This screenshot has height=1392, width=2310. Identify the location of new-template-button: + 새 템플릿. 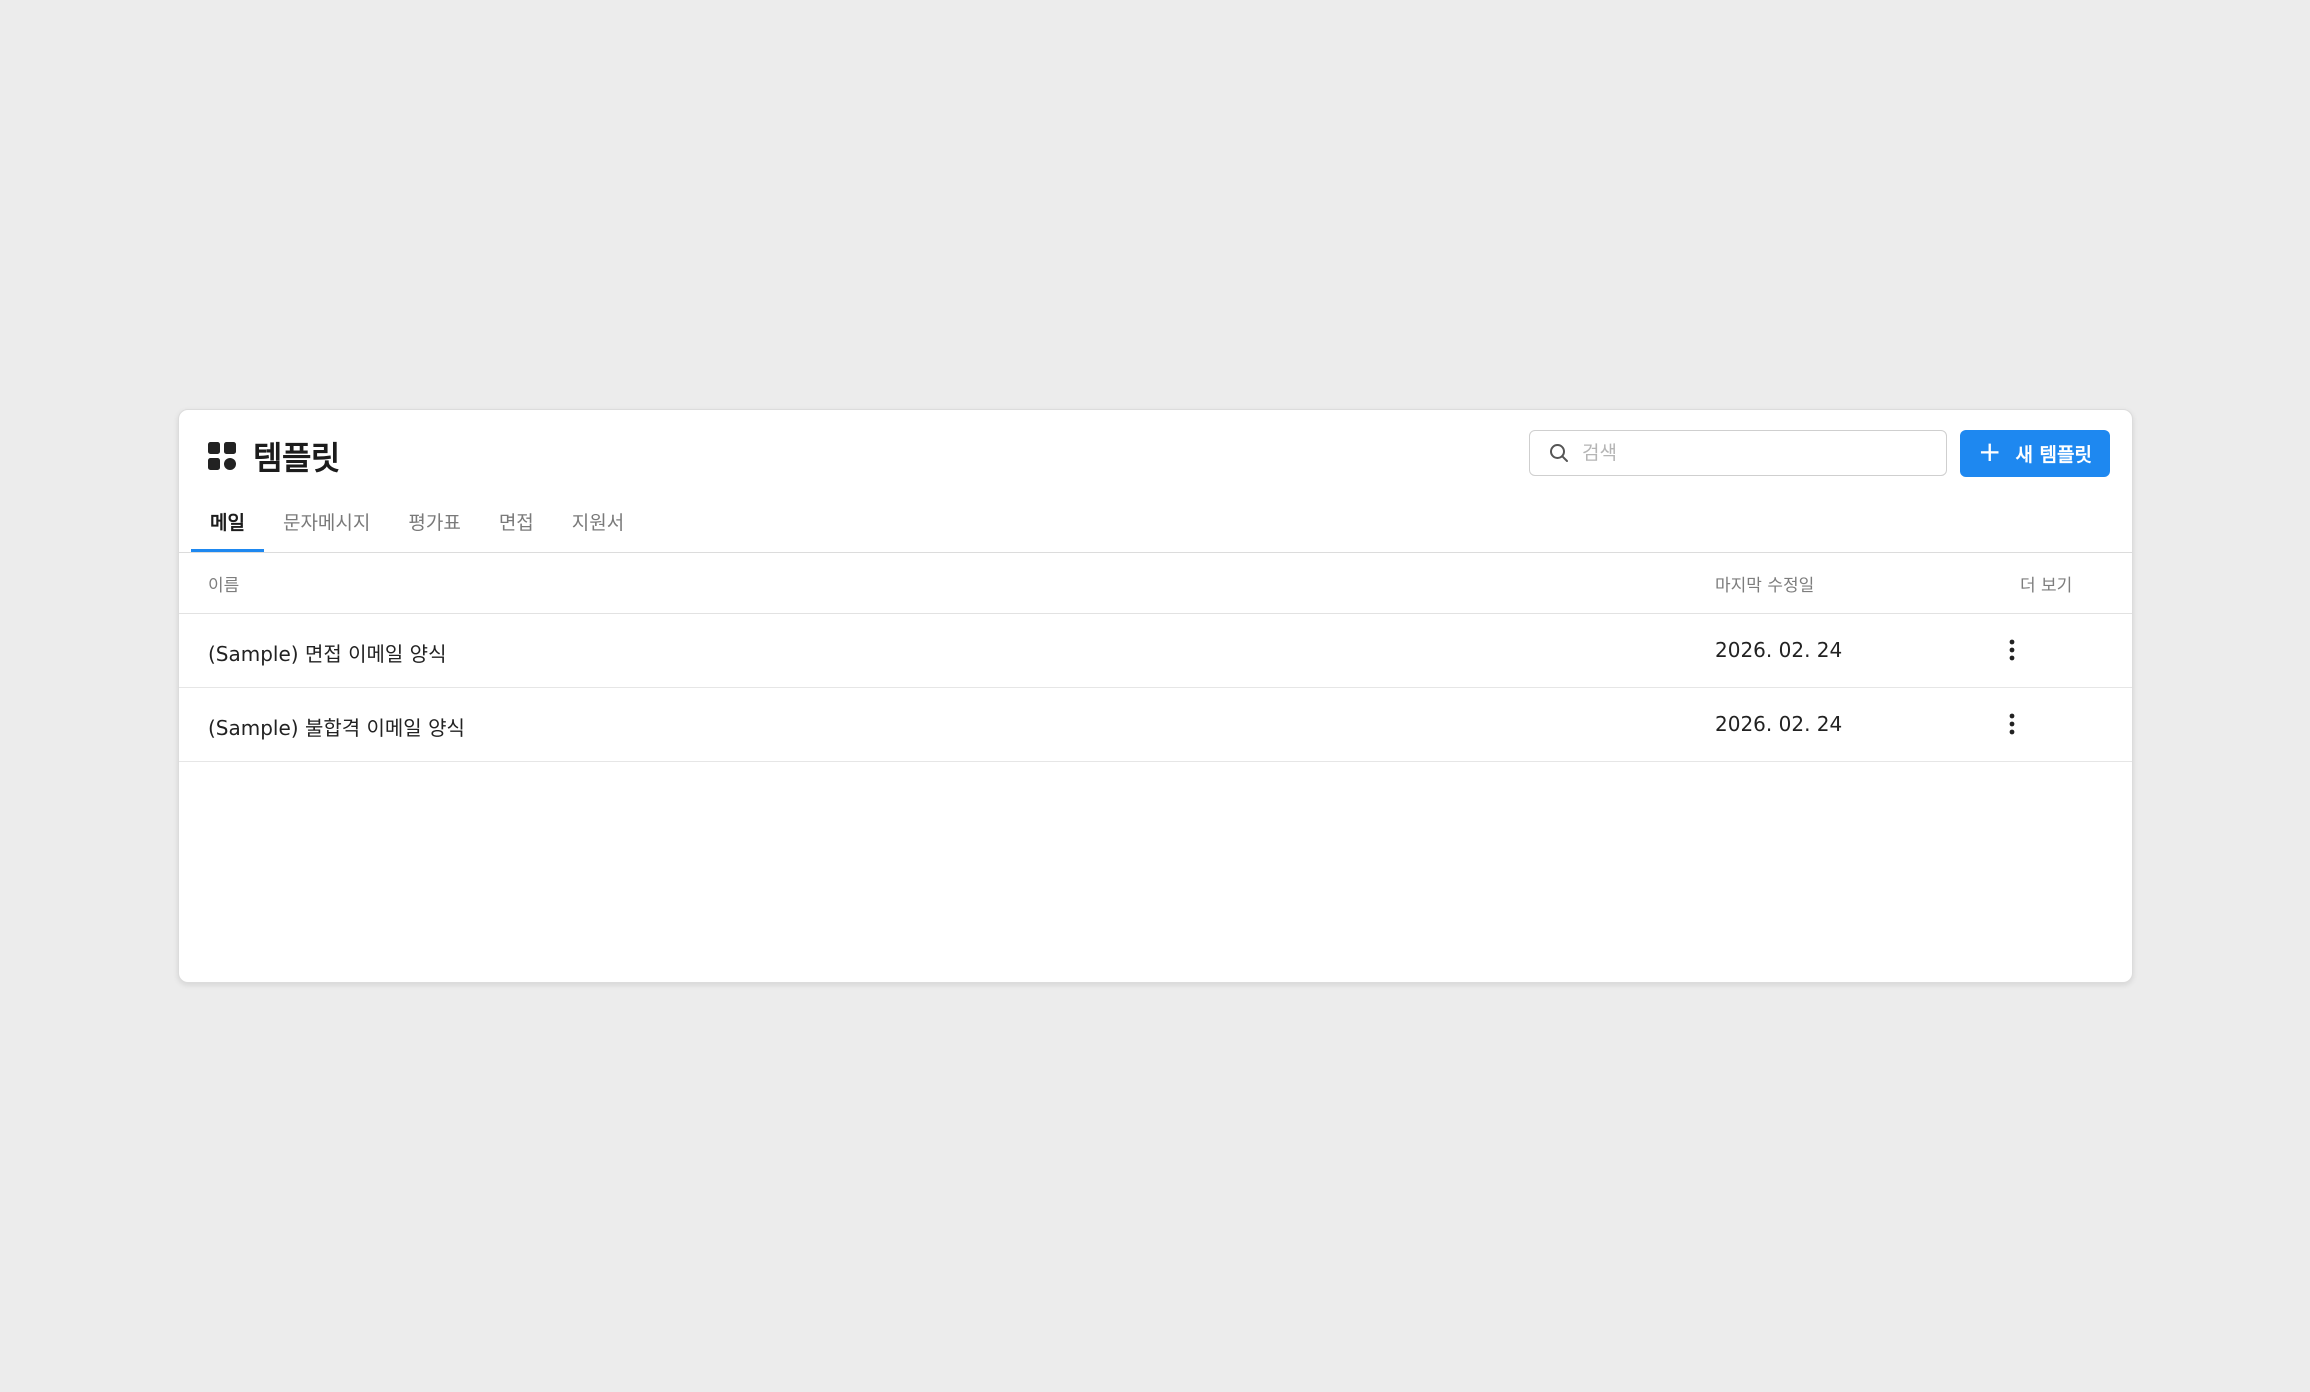
(2035, 453).